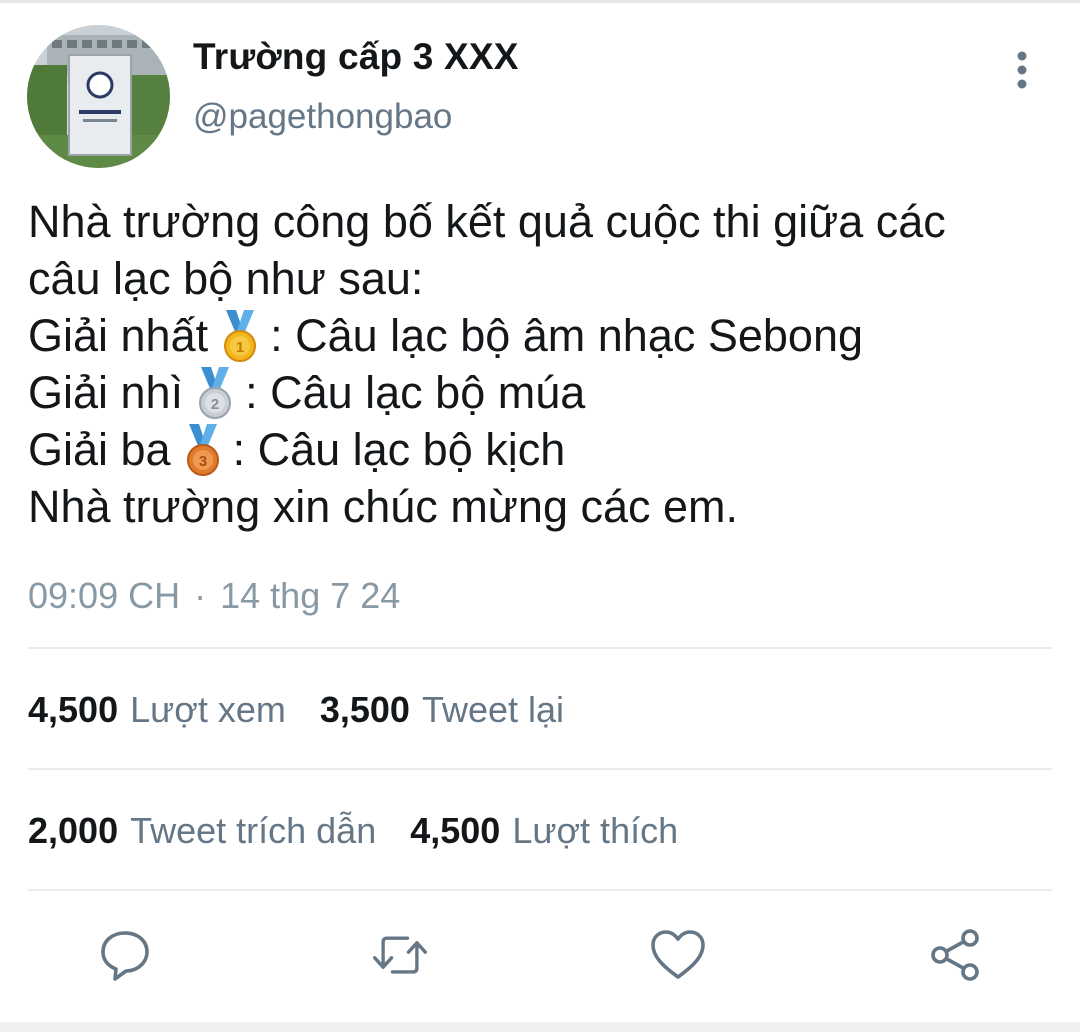 Image resolution: width=1080 pixels, height=1032 pixels. Describe the element at coordinates (215, 404) in the screenshot. I see `svg-text: 2` at that location.